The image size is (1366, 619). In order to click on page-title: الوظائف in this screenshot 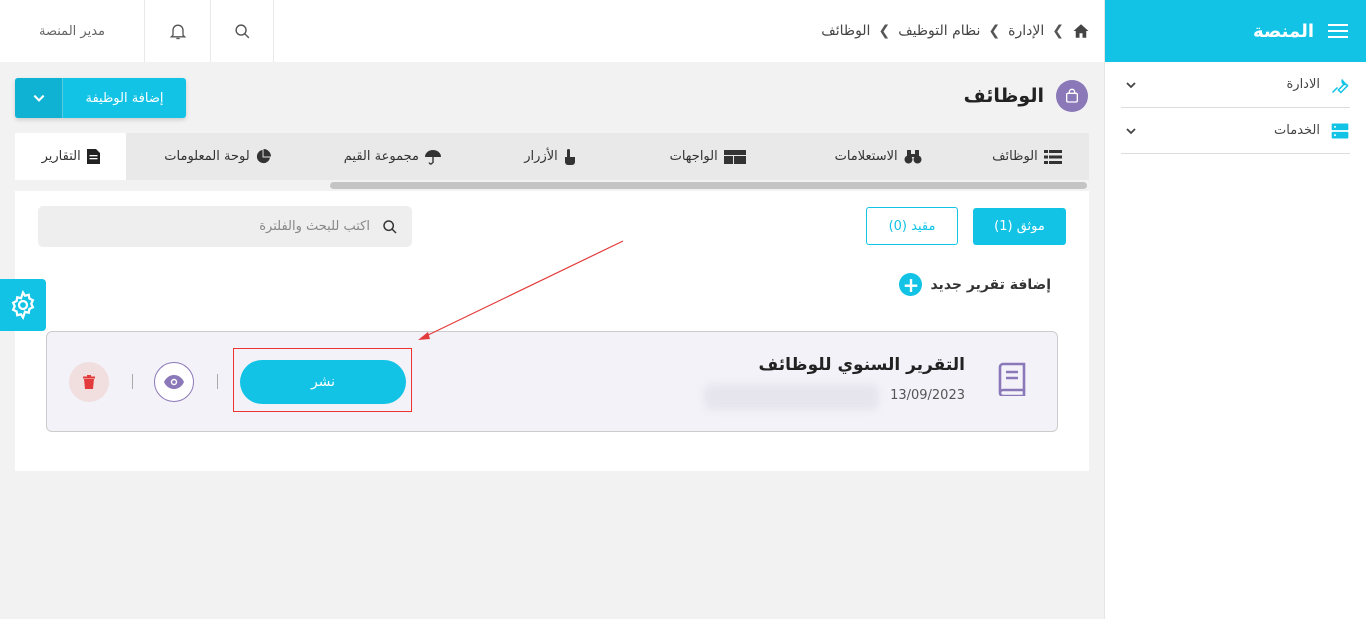, I will do `click(1026, 96)`.